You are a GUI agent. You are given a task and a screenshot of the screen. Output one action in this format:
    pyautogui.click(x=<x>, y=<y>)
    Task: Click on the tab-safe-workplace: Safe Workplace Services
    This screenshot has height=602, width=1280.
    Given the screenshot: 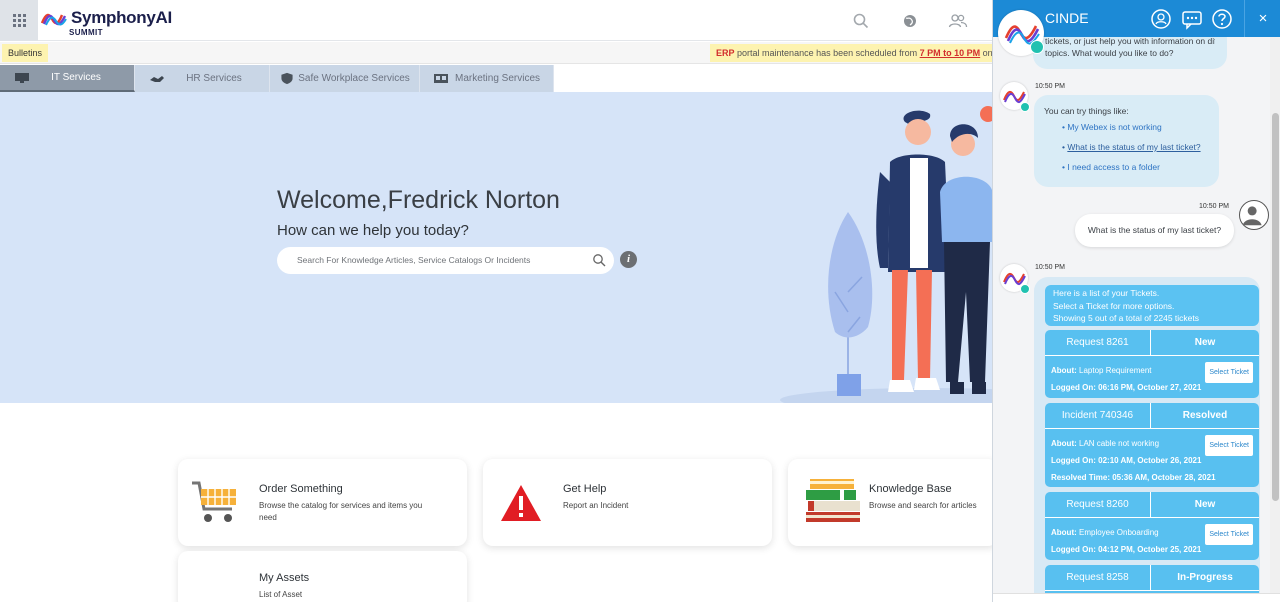 What is the action you would take?
    pyautogui.click(x=345, y=78)
    